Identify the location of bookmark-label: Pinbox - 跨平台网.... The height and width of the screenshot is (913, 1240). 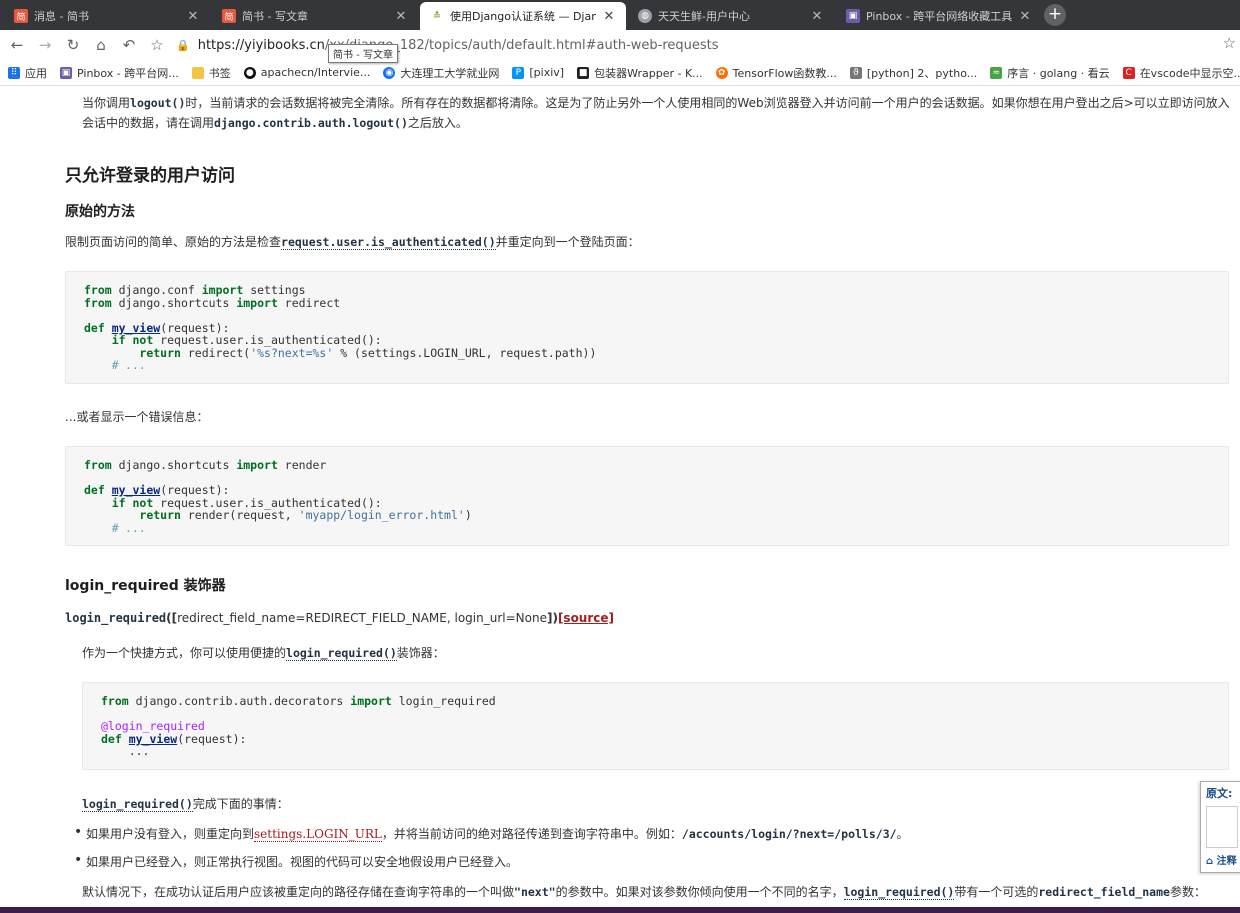
(128, 73).